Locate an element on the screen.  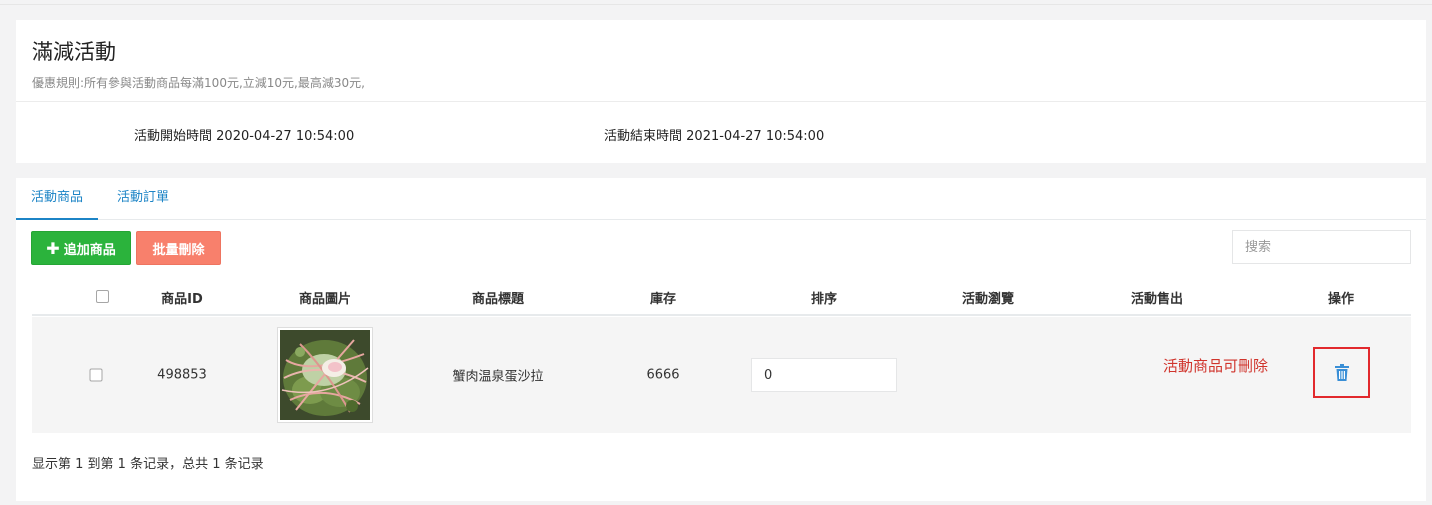
batch-delete-button: 批量刪除 is located at coordinates (178, 248).